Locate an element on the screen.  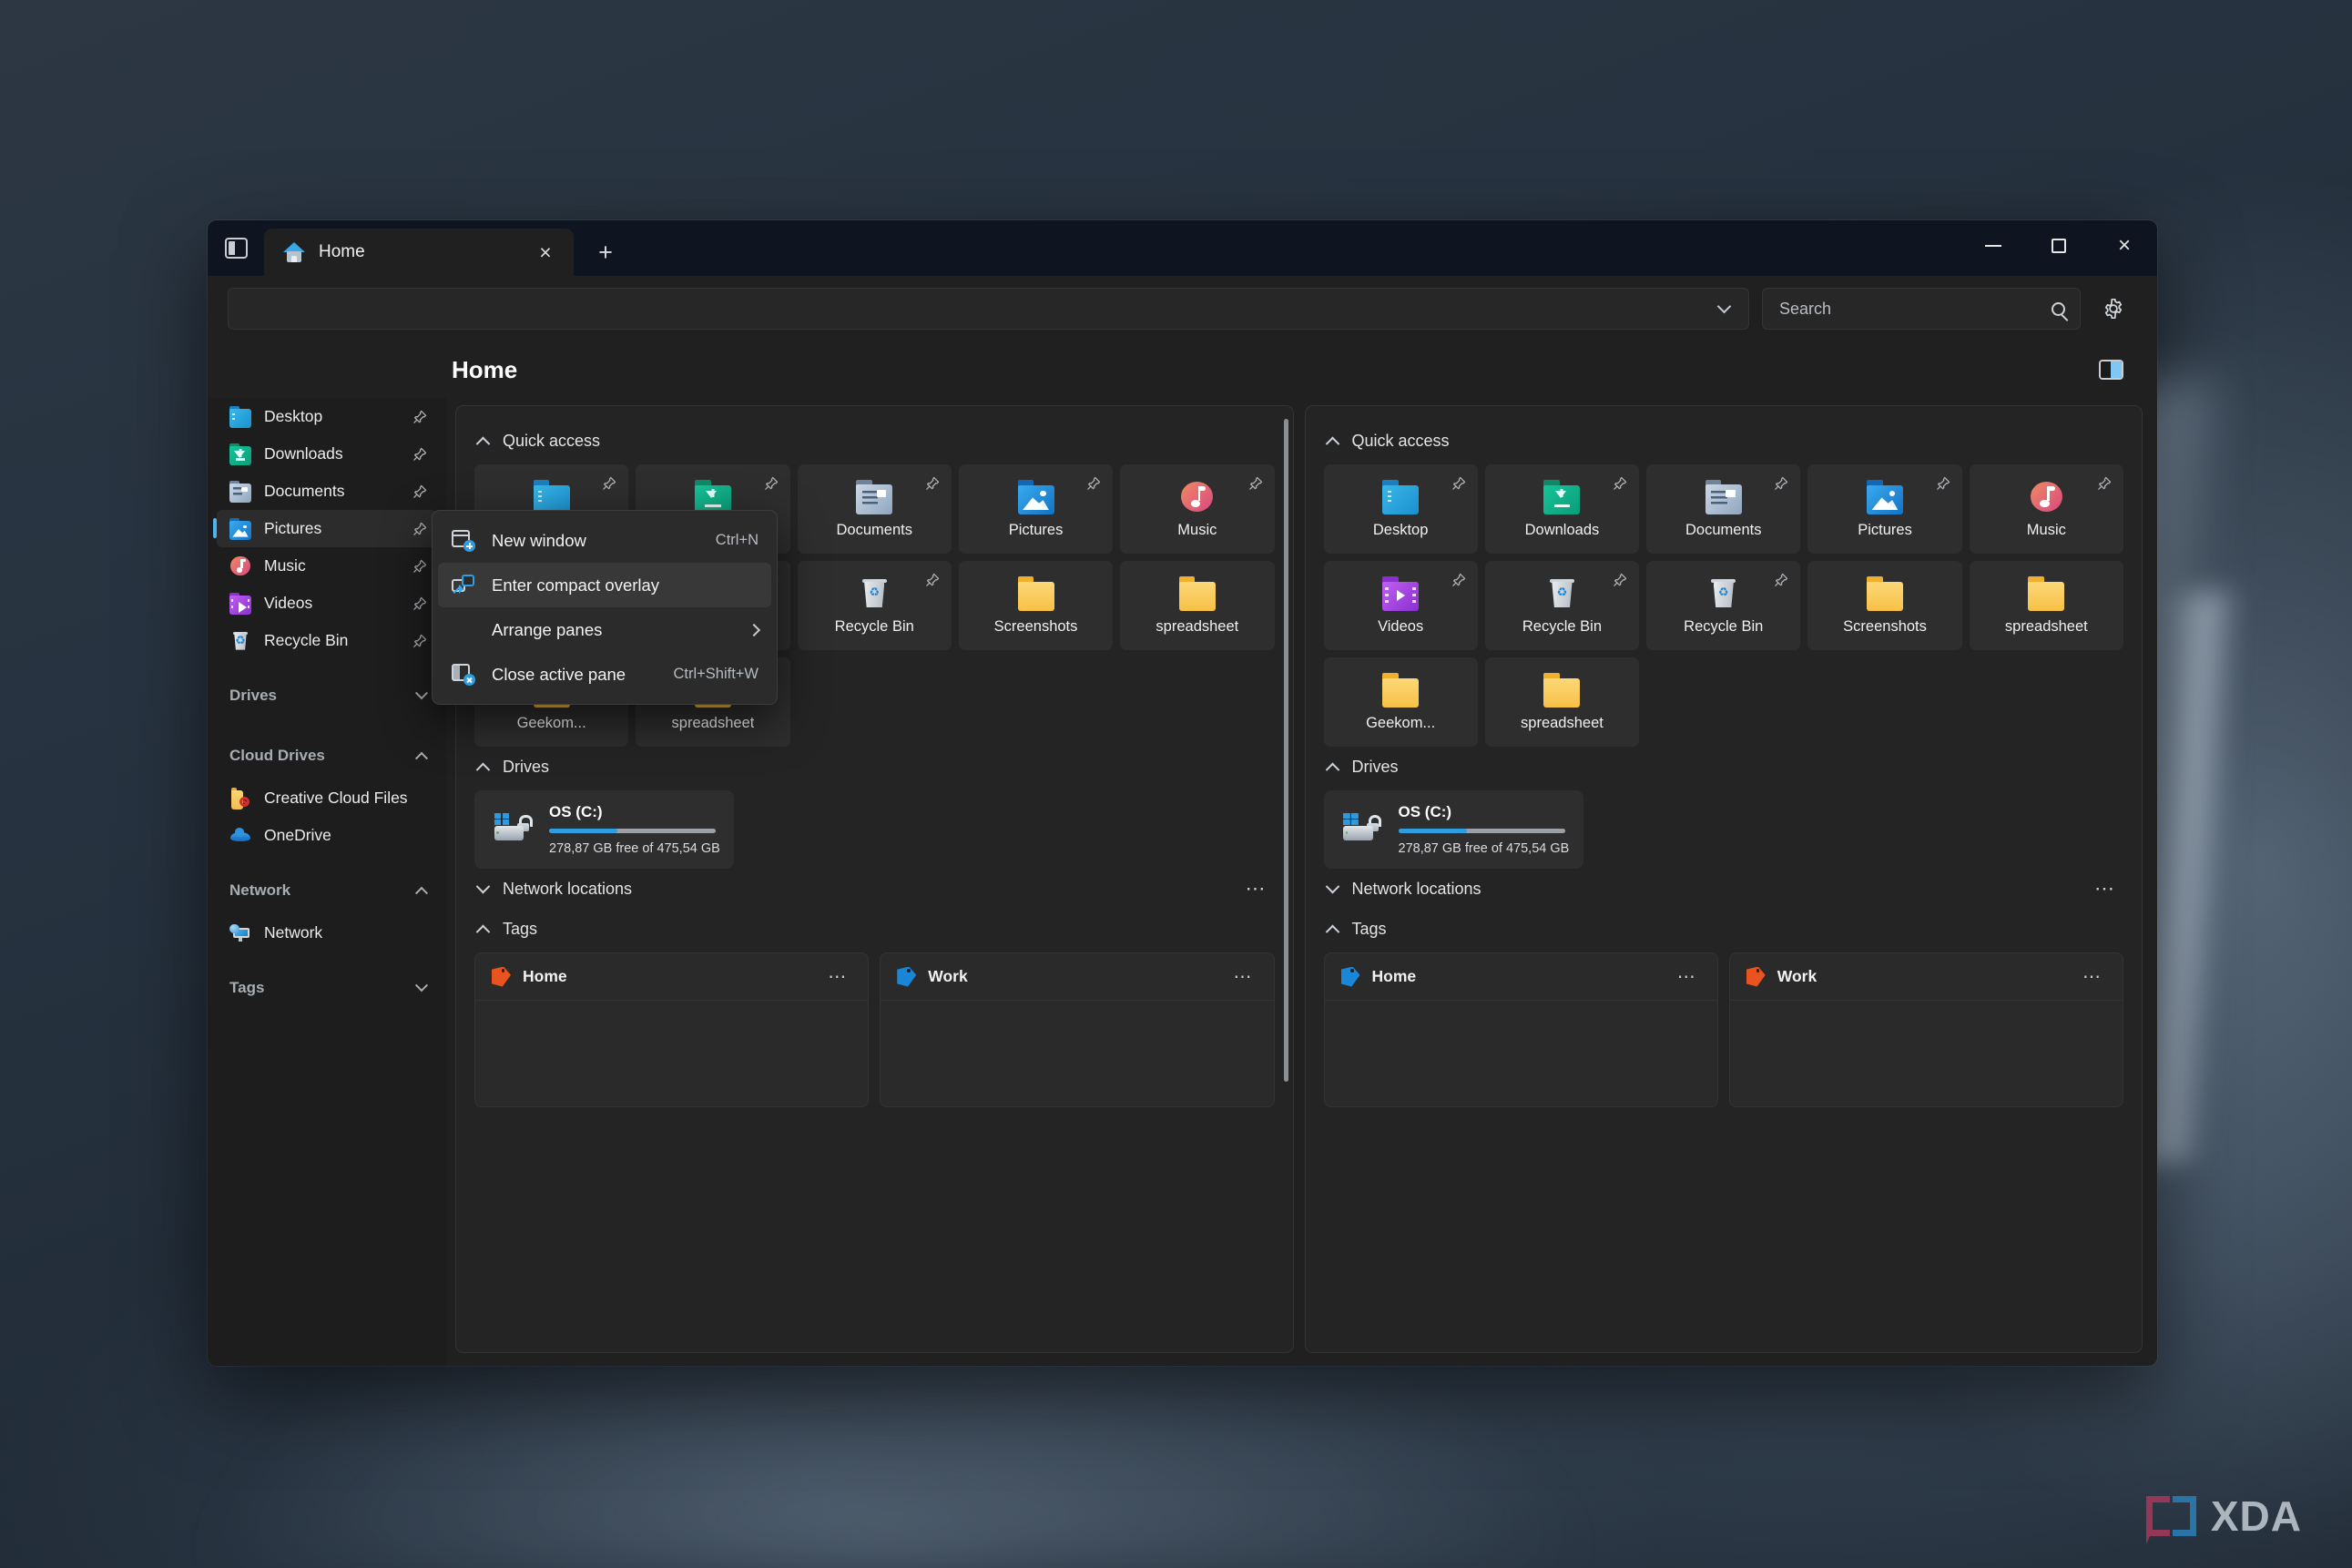
search-input is located at coordinates (1916, 309).